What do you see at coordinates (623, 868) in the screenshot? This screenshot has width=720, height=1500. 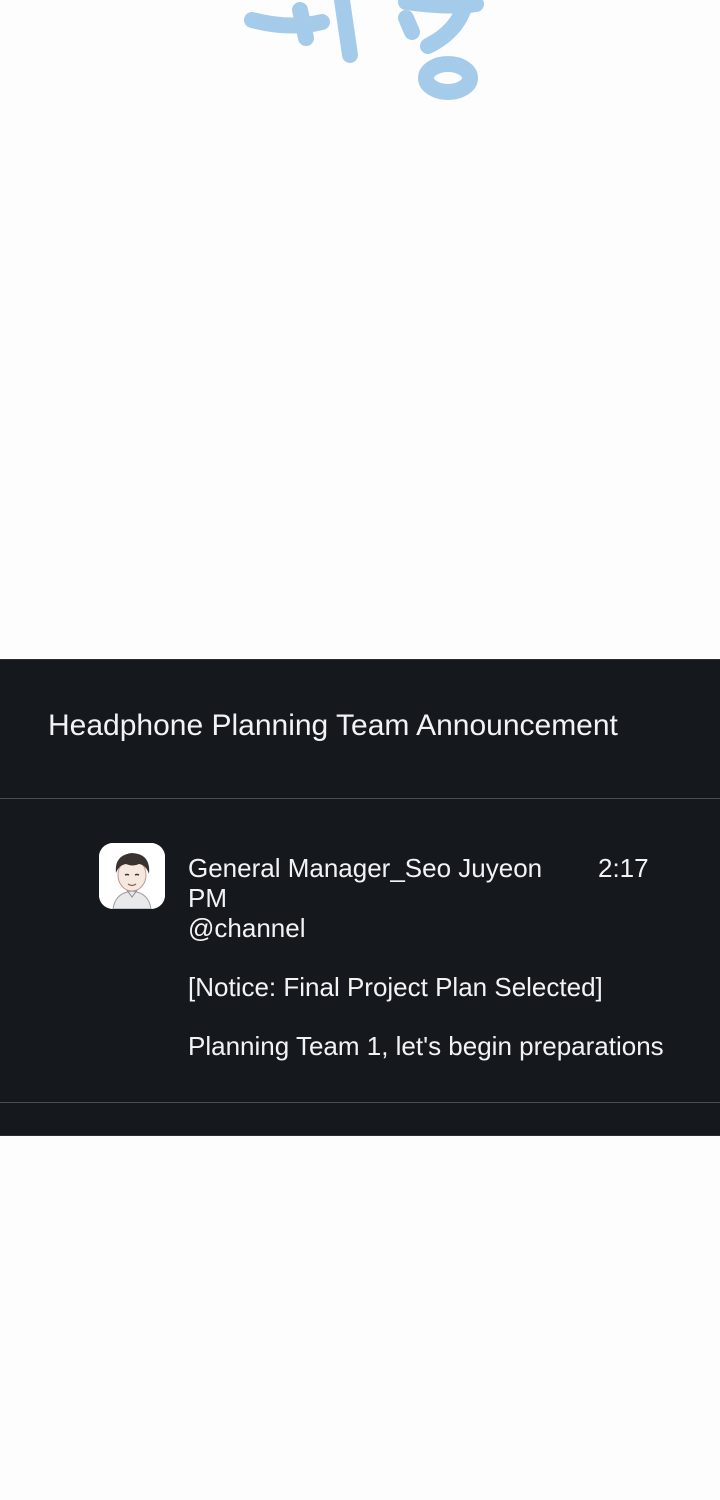 I see `message-time: 2:17` at bounding box center [623, 868].